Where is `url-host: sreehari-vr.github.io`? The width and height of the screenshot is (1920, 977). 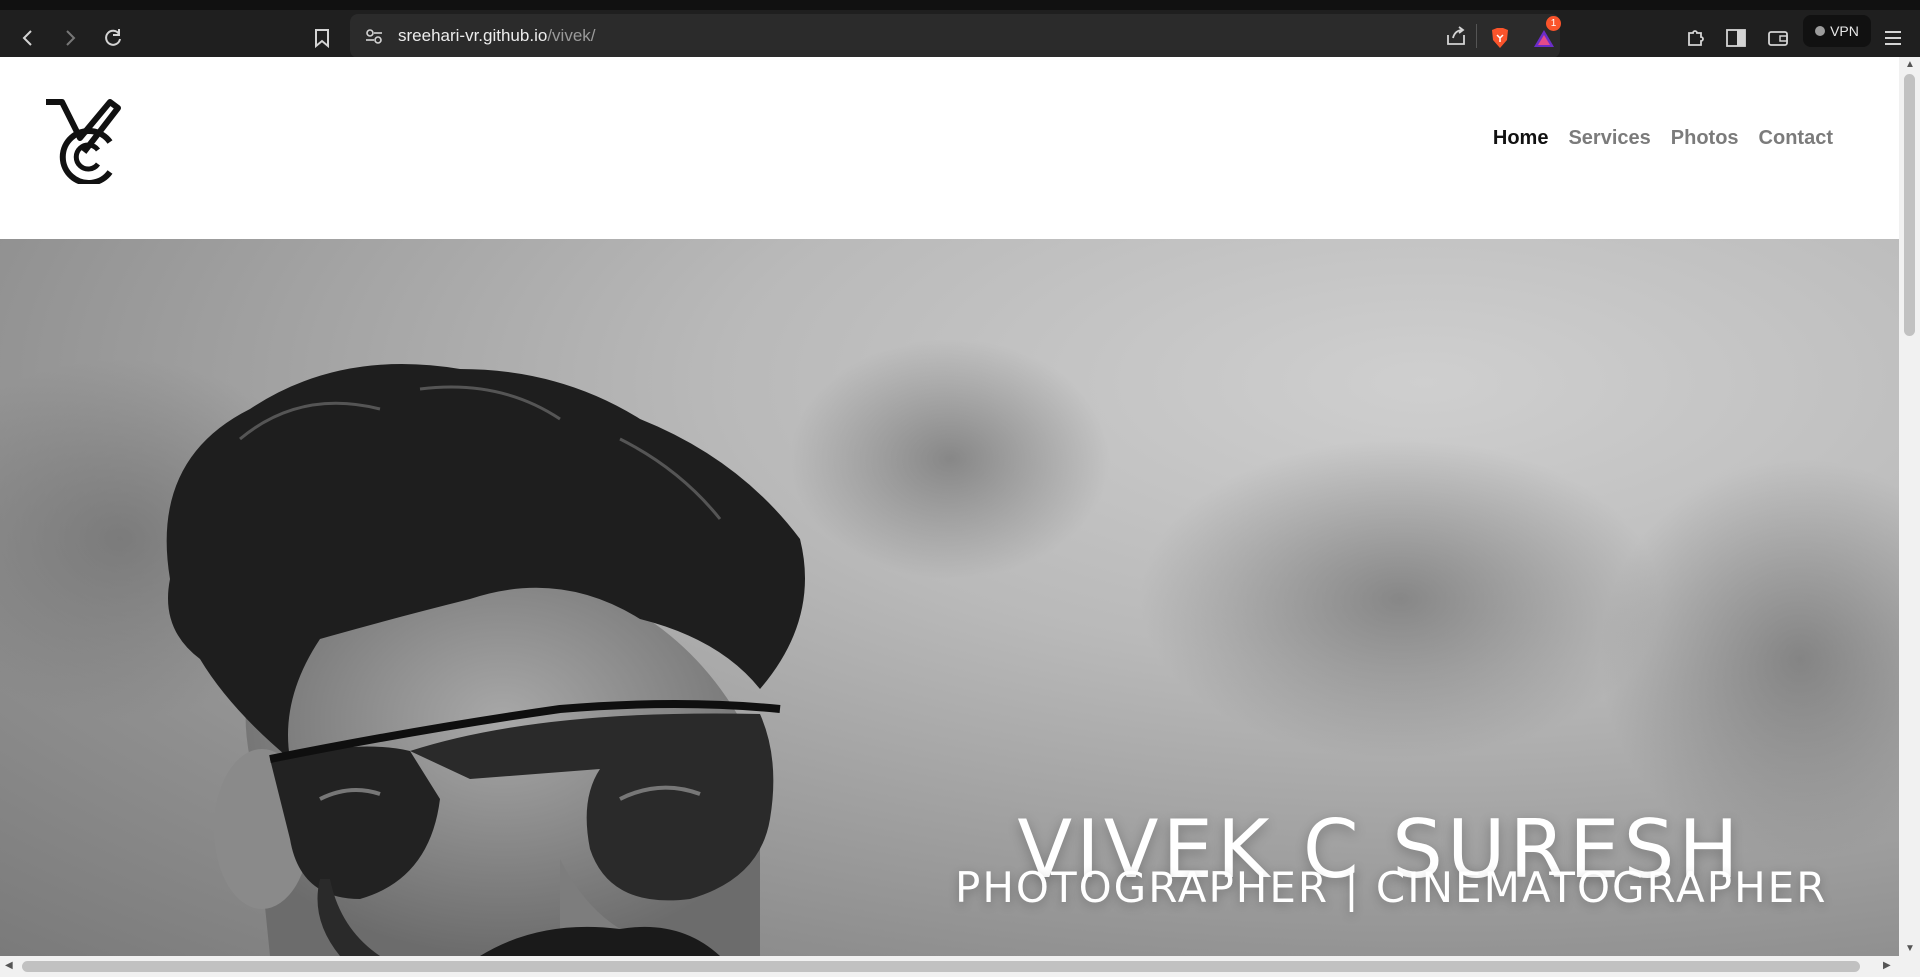 url-host: sreehari-vr.github.io is located at coordinates (473, 35).